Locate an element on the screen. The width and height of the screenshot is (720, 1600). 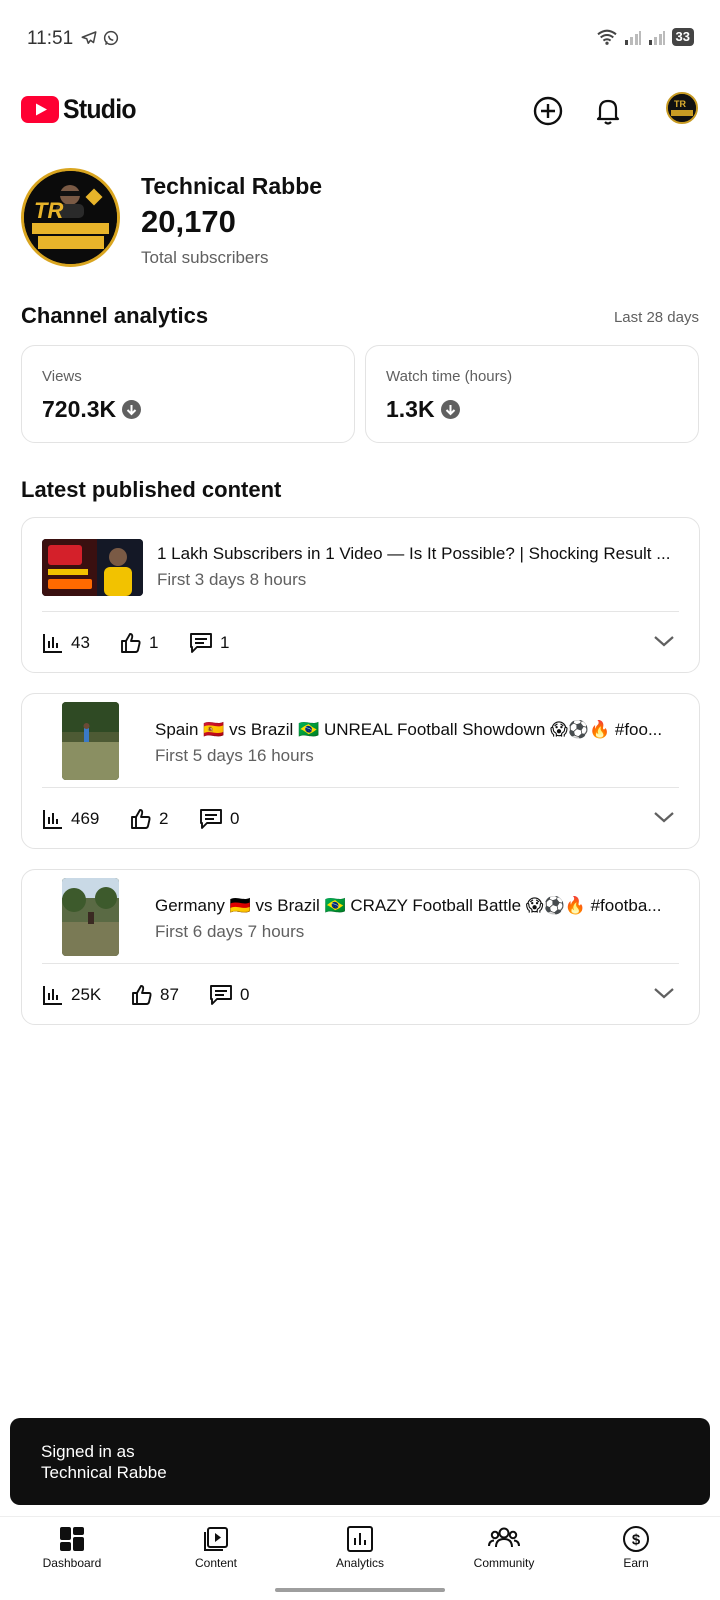
nav-dashboard: Dashboard is located at coordinates (72, 1547).